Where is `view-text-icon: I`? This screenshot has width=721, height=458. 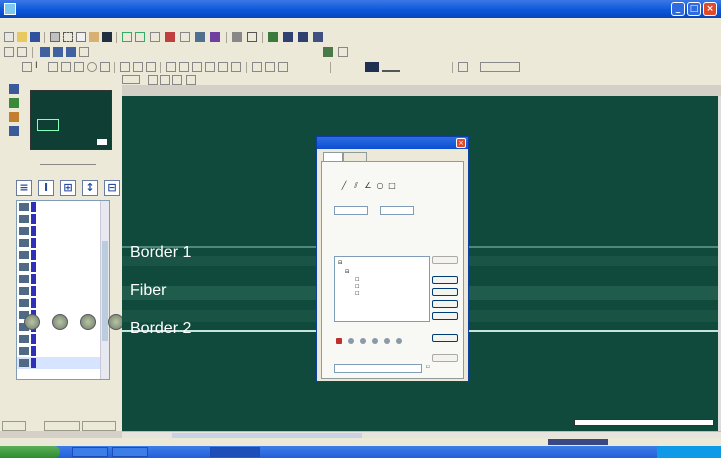
view-text-icon: I is located at coordinates (46, 188).